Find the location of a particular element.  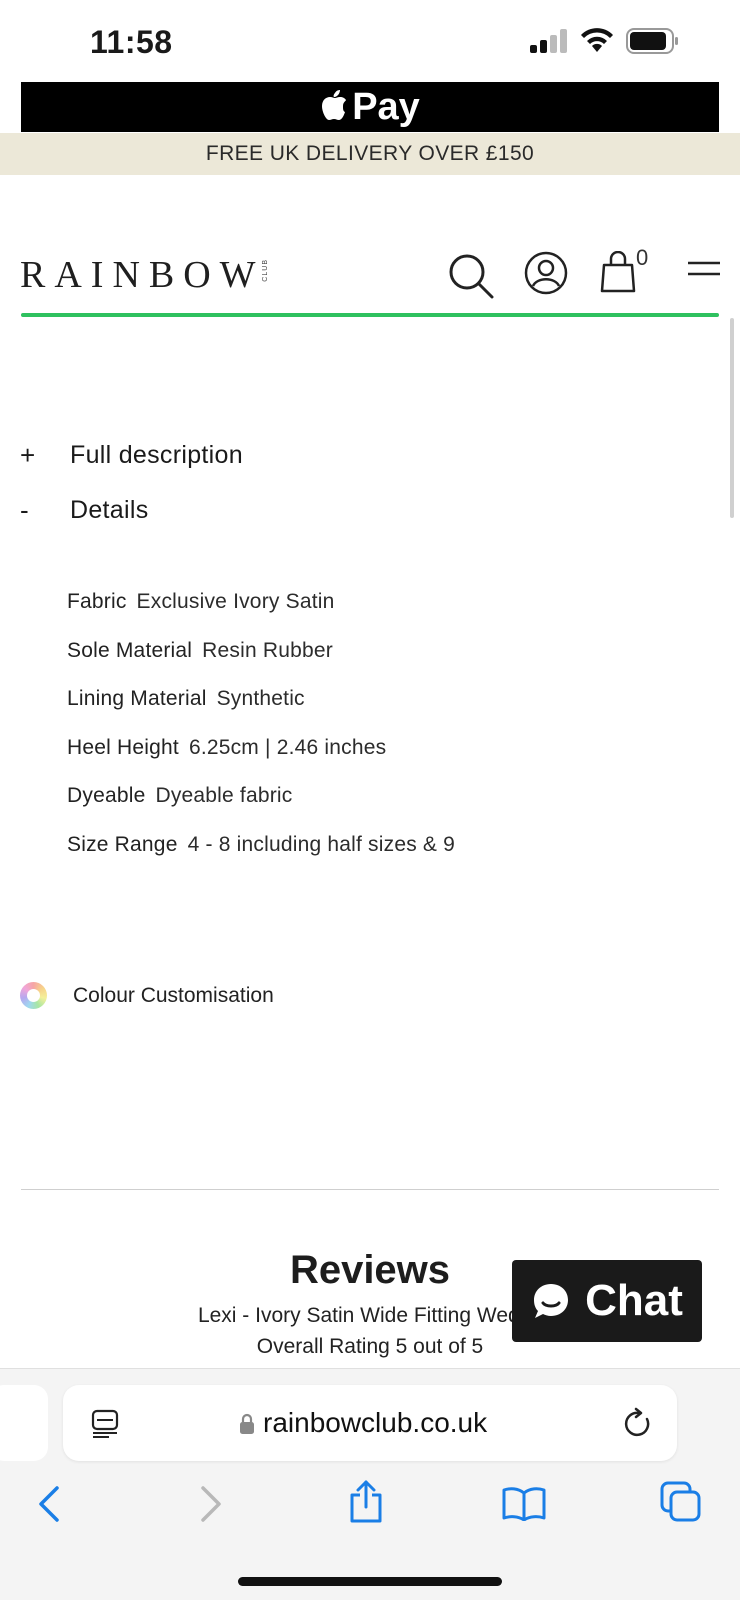

section-divider is located at coordinates (370, 1189).